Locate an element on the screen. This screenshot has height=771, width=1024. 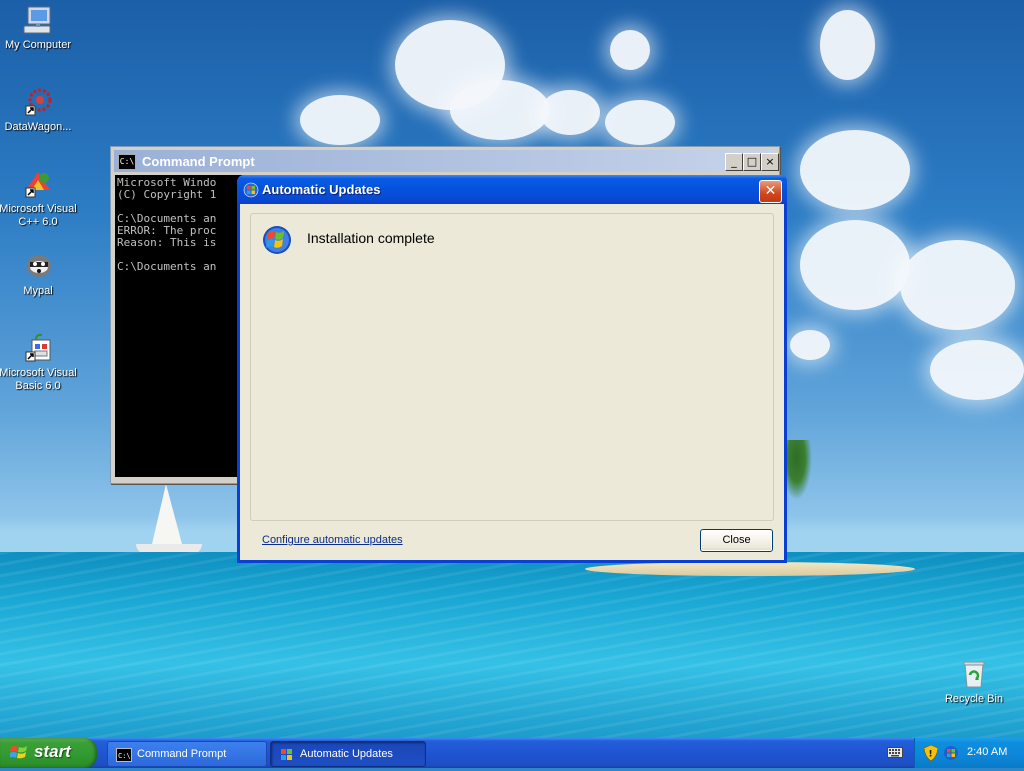
start-button: start is located at coordinates (48, 753).